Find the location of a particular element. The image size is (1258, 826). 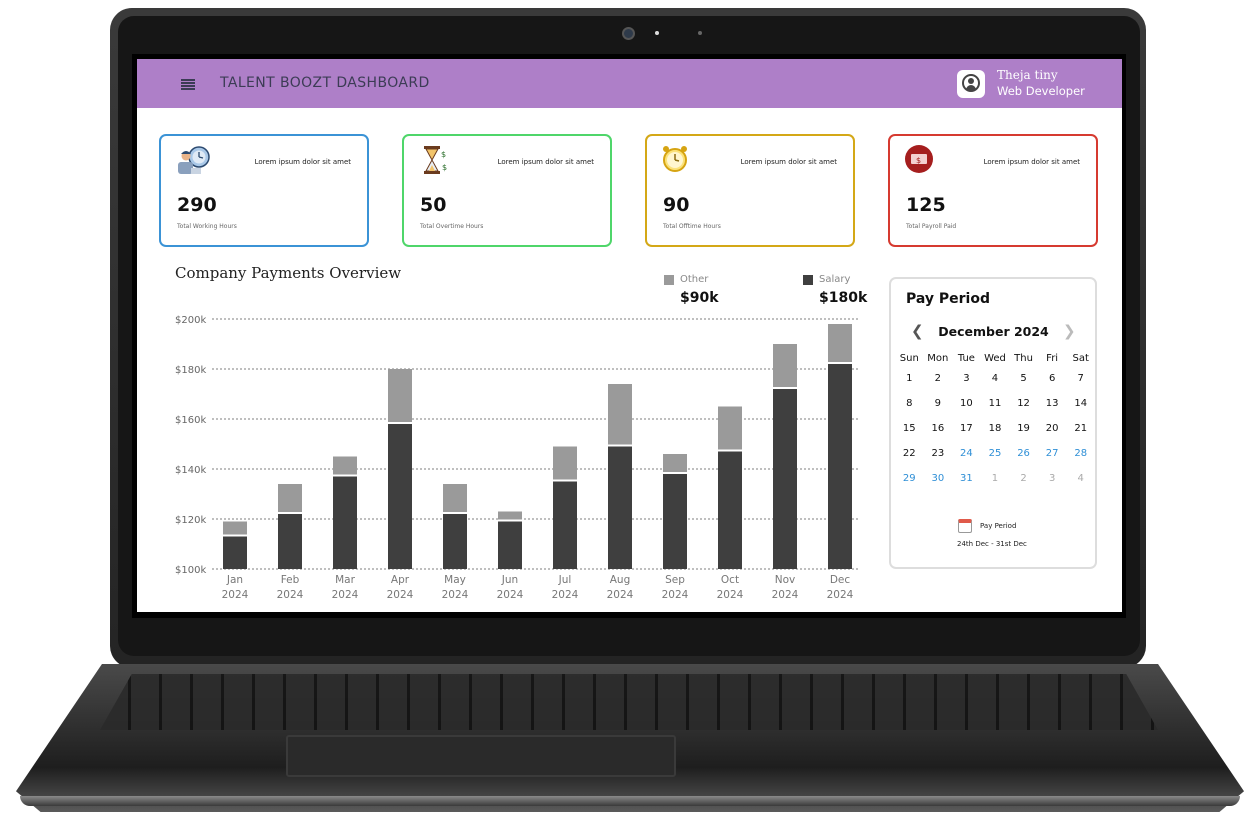

calendar-day: 20 is located at coordinates (1052, 434).